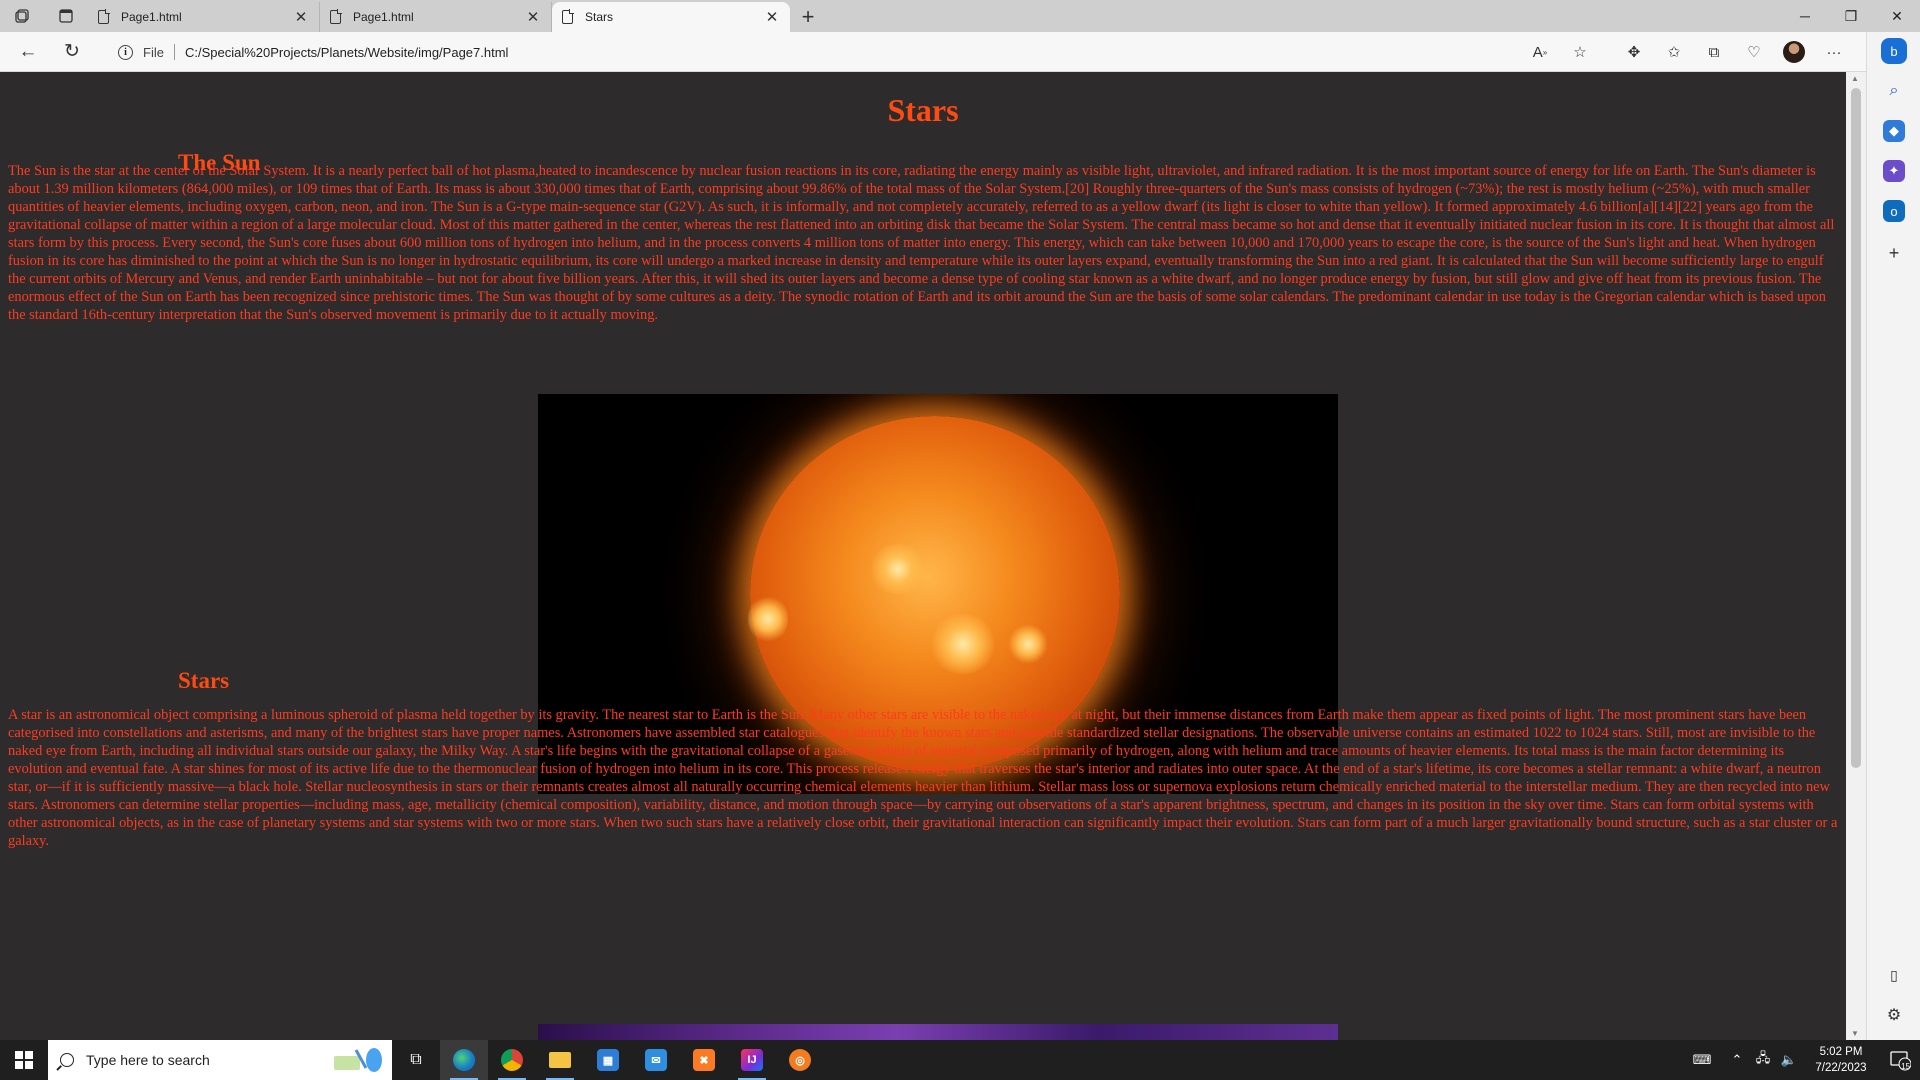 The image size is (1920, 1080). I want to click on shopping-icon: ◆, so click(1894, 131).